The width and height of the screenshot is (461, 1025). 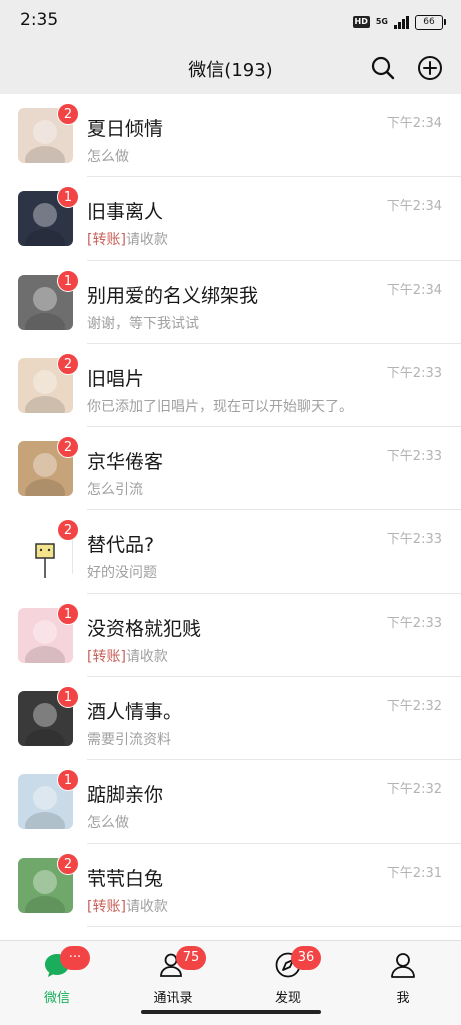 I want to click on chat-name: 旧唱片, so click(x=116, y=378).